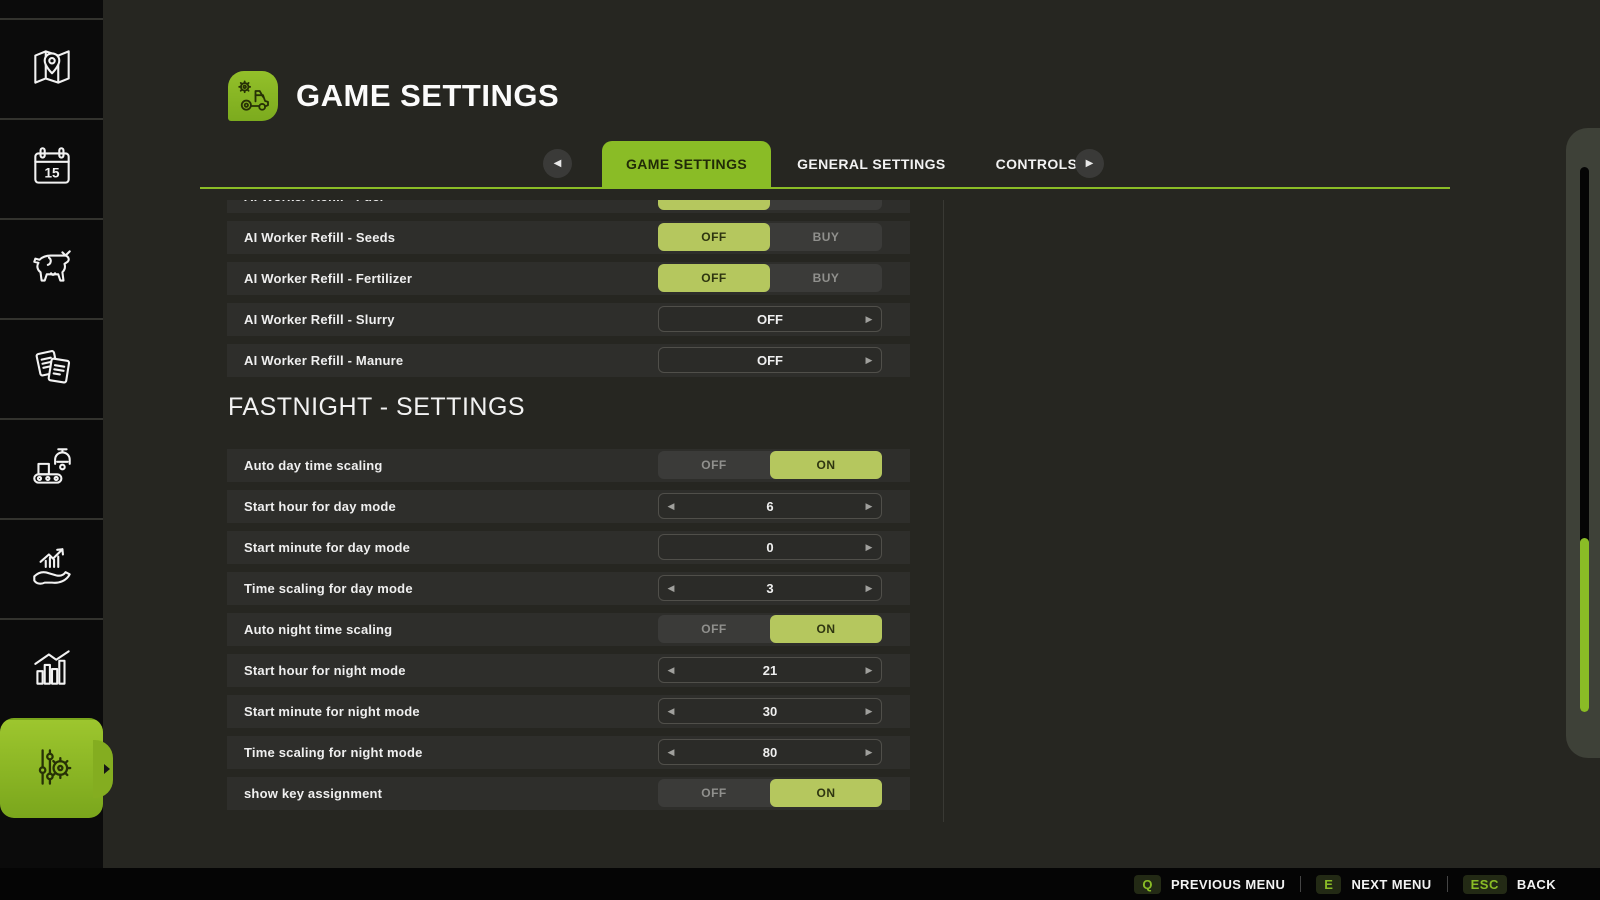 The image size is (1600, 900). I want to click on sidebar: 15, so click(51, 434).